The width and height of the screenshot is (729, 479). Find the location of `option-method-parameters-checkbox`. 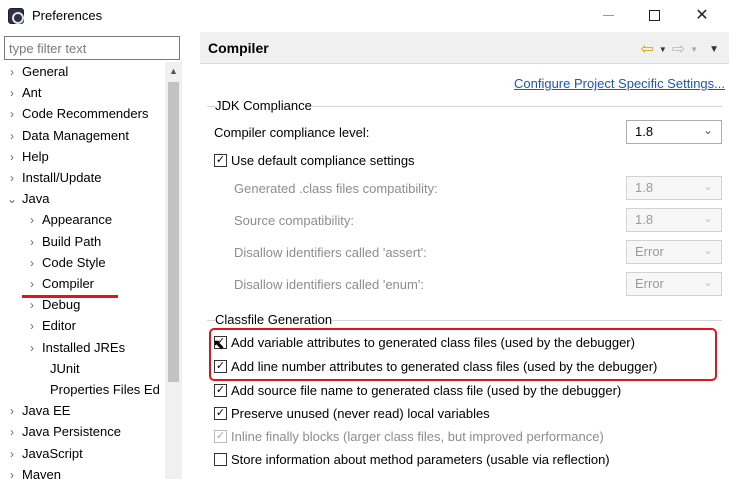

option-method-parameters-checkbox is located at coordinates (220, 459).